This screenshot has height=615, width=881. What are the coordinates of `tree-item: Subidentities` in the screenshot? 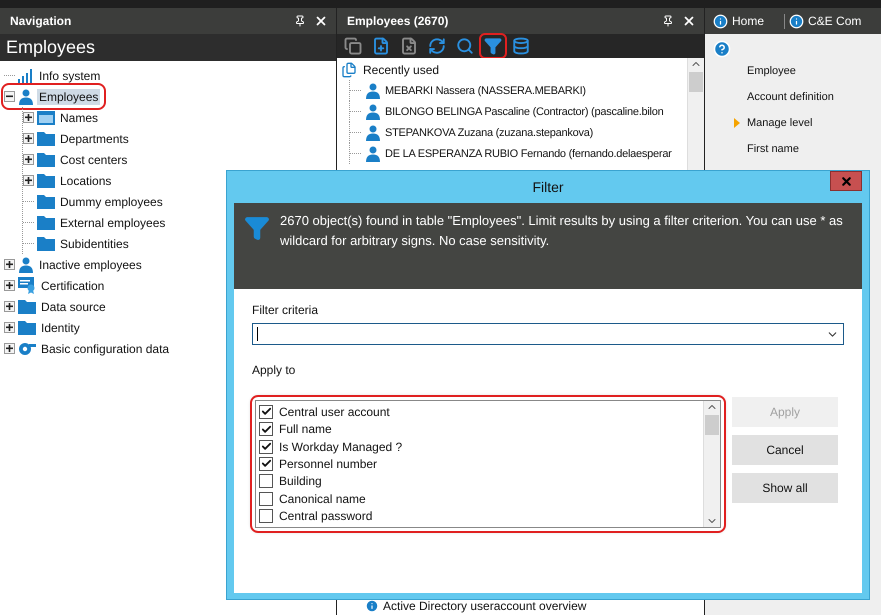 It's located at (94, 244).